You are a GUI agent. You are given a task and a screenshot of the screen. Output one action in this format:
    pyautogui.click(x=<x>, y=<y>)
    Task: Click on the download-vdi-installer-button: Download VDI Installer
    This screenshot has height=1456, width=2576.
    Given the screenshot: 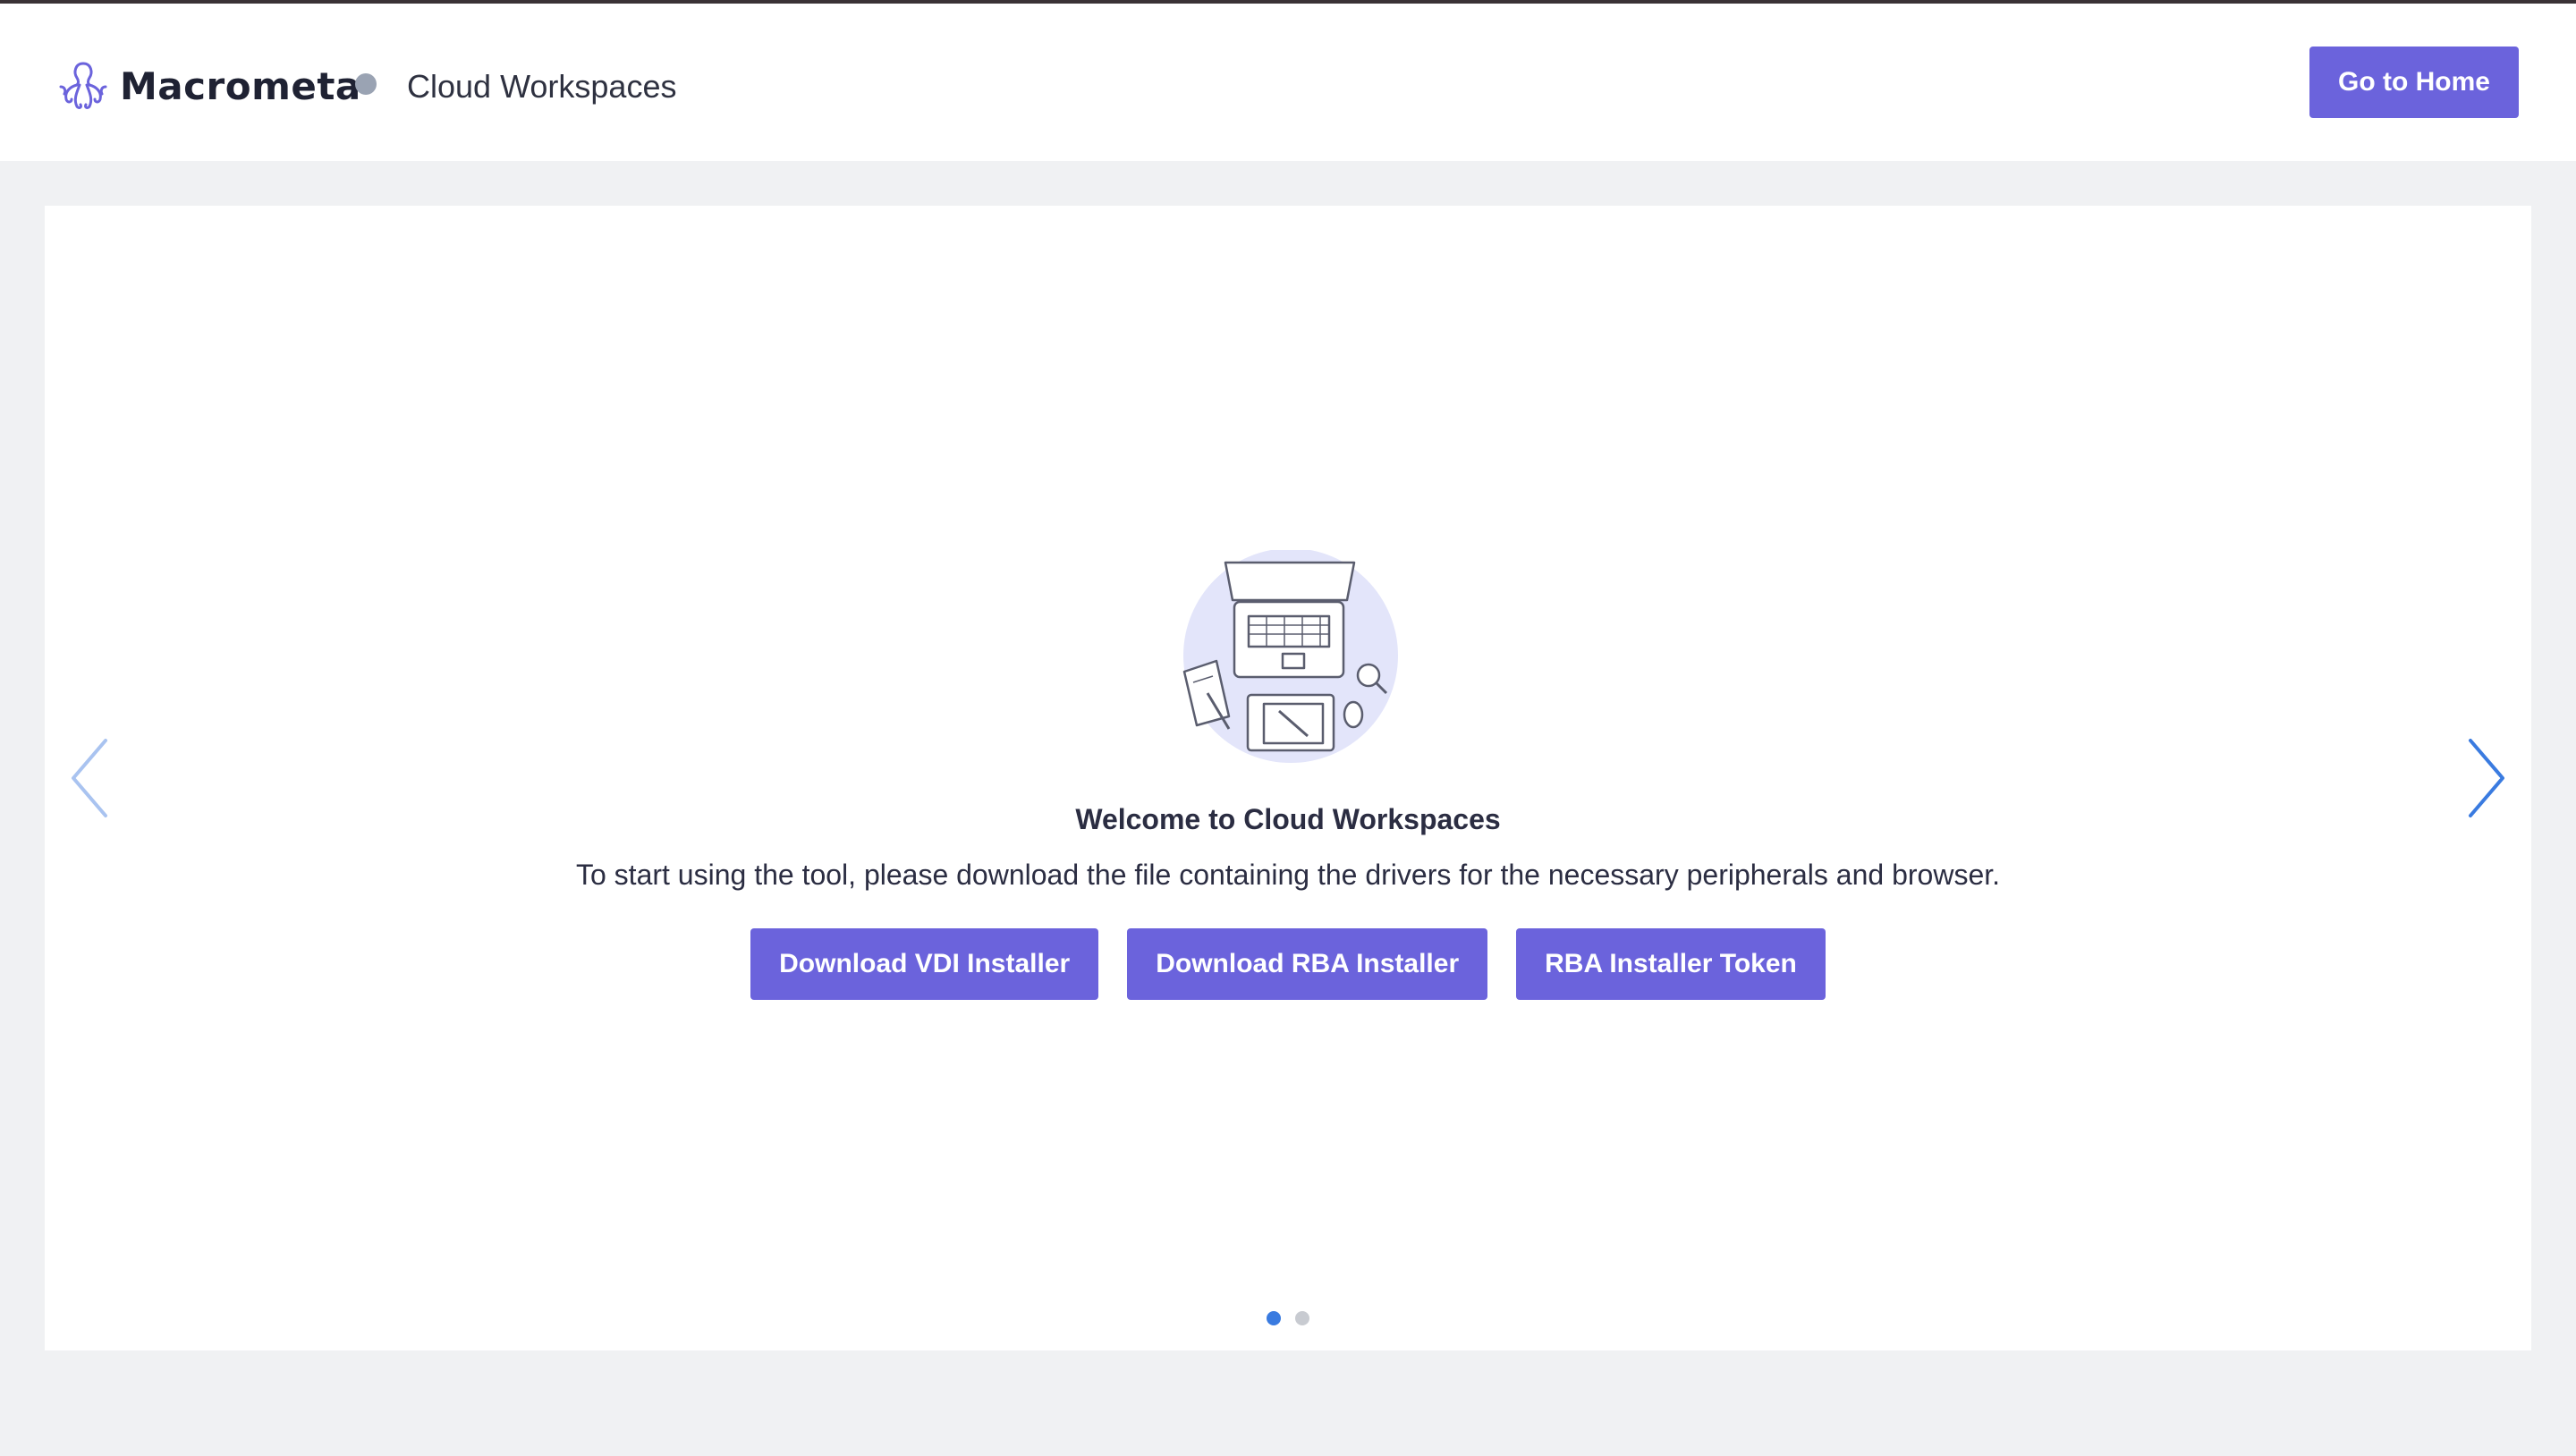 What is the action you would take?
    pyautogui.click(x=924, y=964)
    